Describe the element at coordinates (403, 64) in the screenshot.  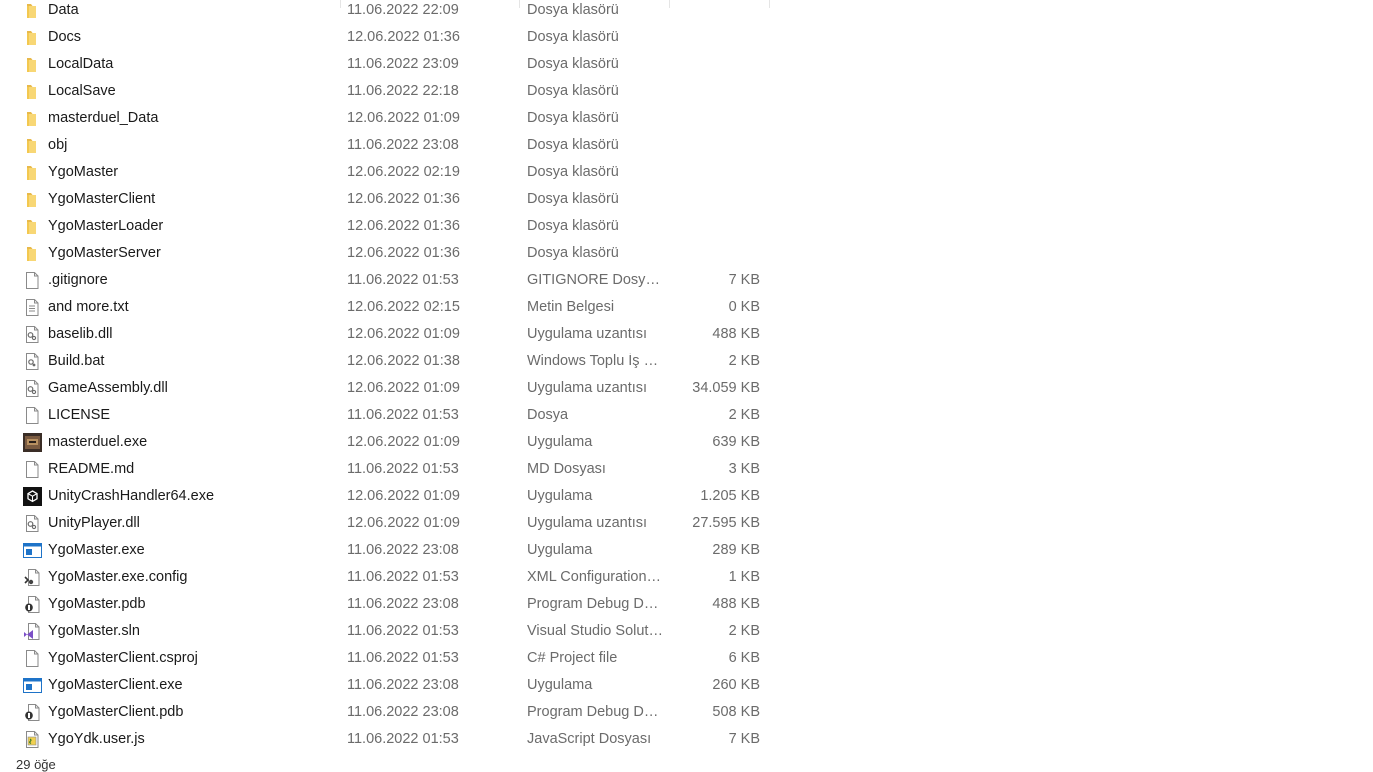
I see `file-date-modified: 11.06.2022 23:09` at that location.